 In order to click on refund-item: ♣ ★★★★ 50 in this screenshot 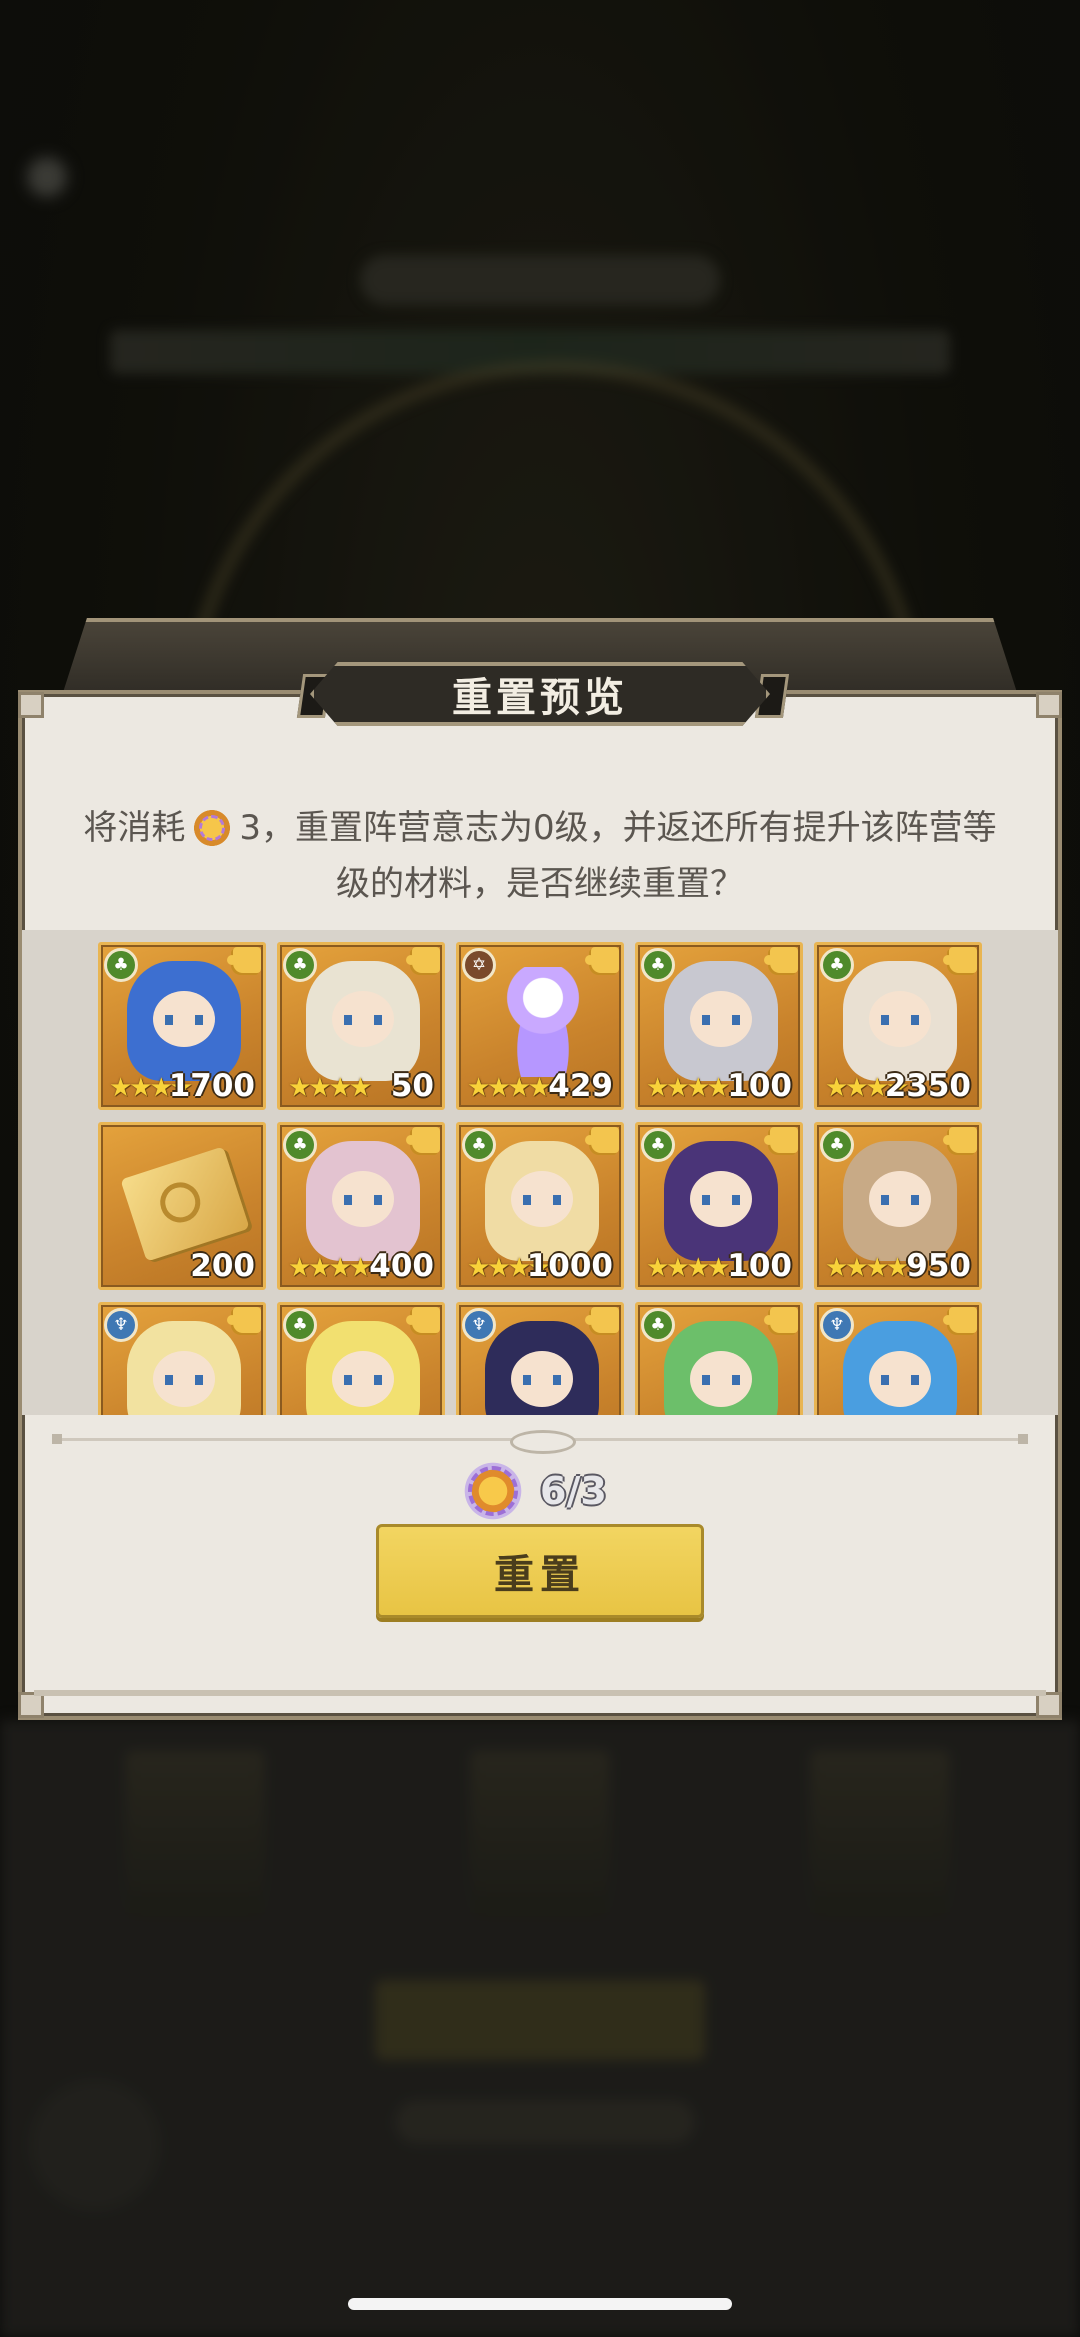, I will do `click(361, 1026)`.